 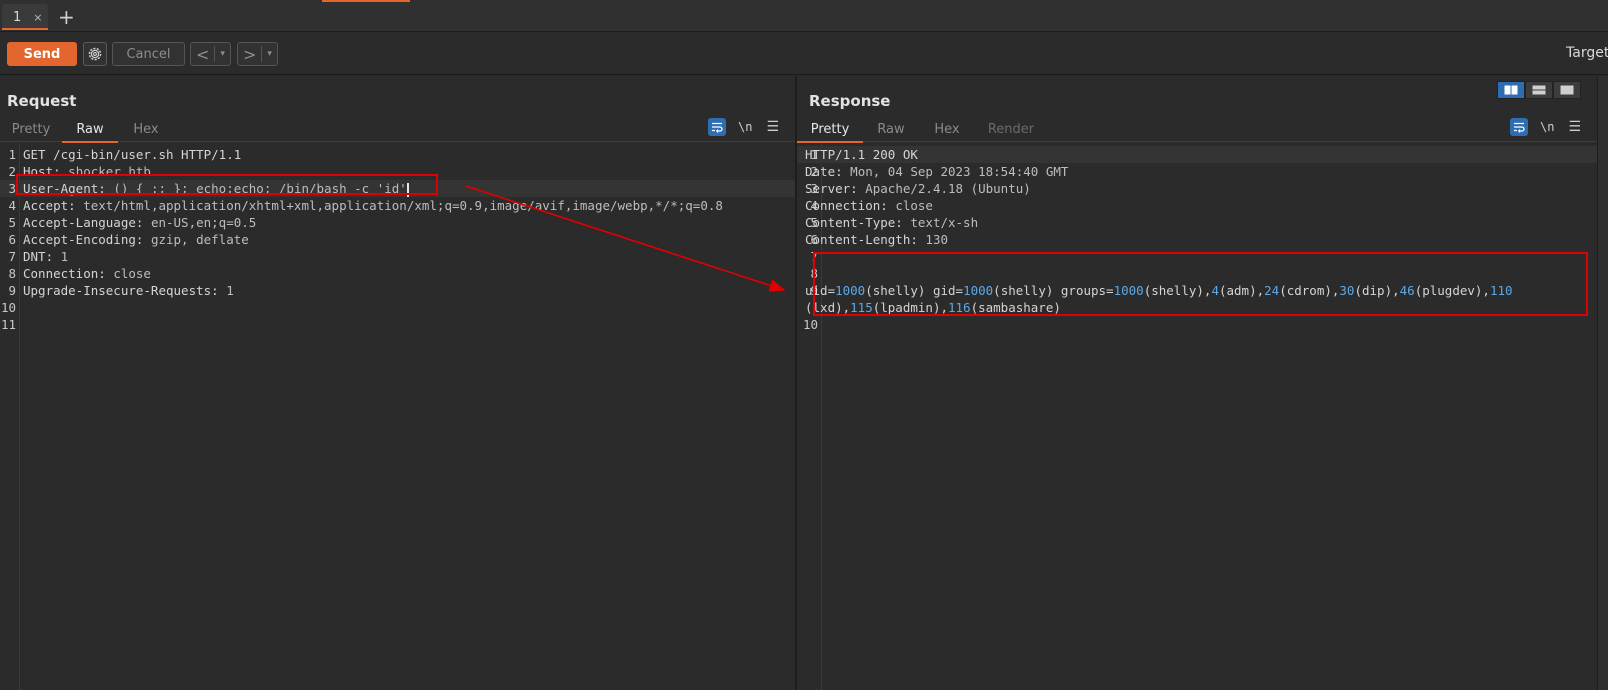 What do you see at coordinates (397, 222) in the screenshot?
I see `code-line: 5 Accept-Language: en-US,en;q=0.5` at bounding box center [397, 222].